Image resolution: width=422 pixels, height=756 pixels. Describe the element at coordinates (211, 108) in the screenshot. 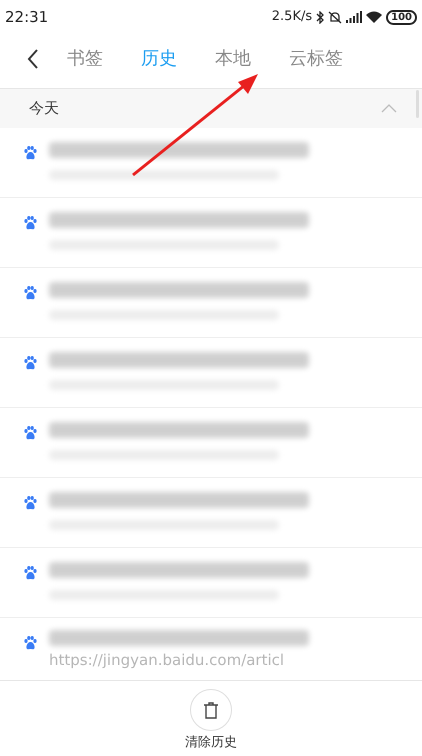

I see `section-header: 今天` at that location.